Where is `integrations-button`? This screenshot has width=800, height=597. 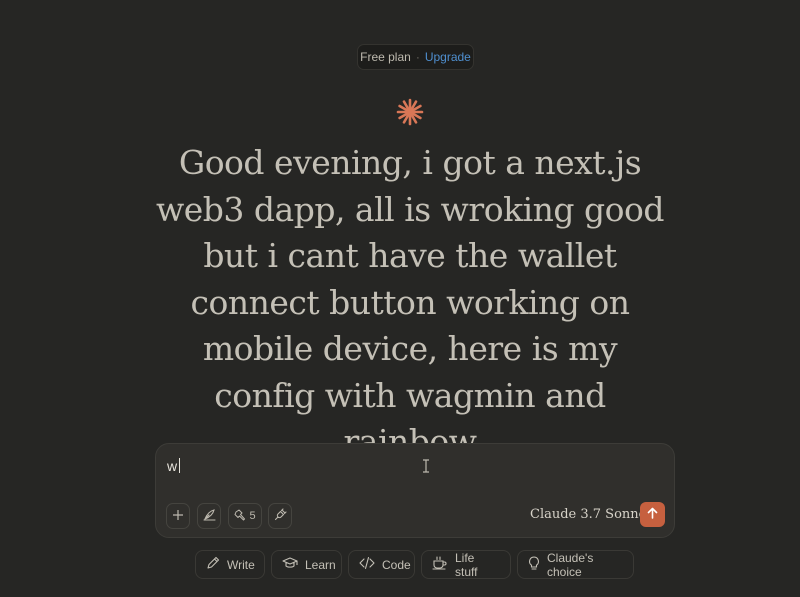 integrations-button is located at coordinates (280, 516).